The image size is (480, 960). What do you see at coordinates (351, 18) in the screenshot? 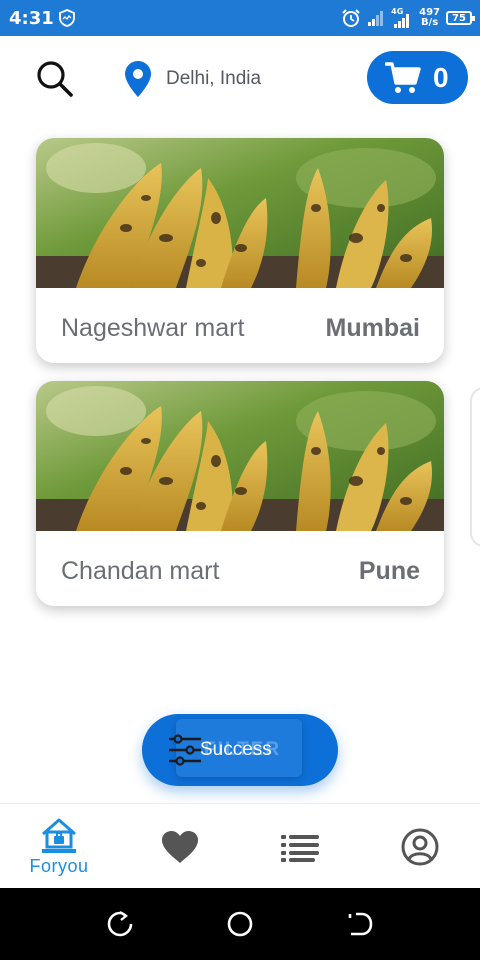
I see `alarm-icon` at bounding box center [351, 18].